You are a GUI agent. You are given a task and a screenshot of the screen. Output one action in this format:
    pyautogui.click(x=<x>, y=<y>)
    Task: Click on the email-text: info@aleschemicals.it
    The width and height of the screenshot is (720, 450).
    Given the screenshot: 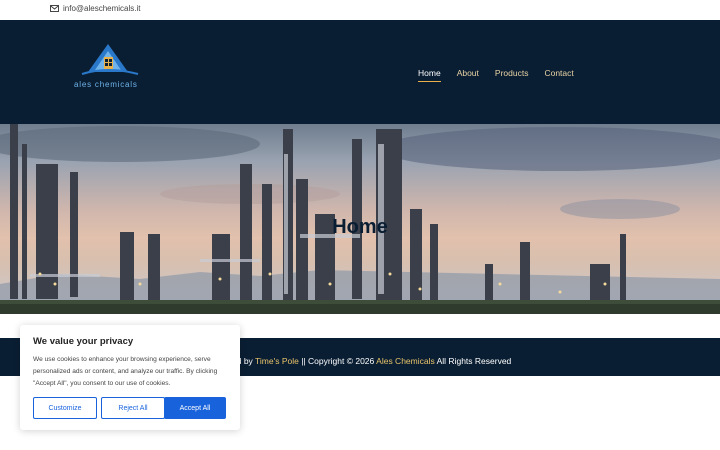 What is the action you would take?
    pyautogui.click(x=102, y=8)
    